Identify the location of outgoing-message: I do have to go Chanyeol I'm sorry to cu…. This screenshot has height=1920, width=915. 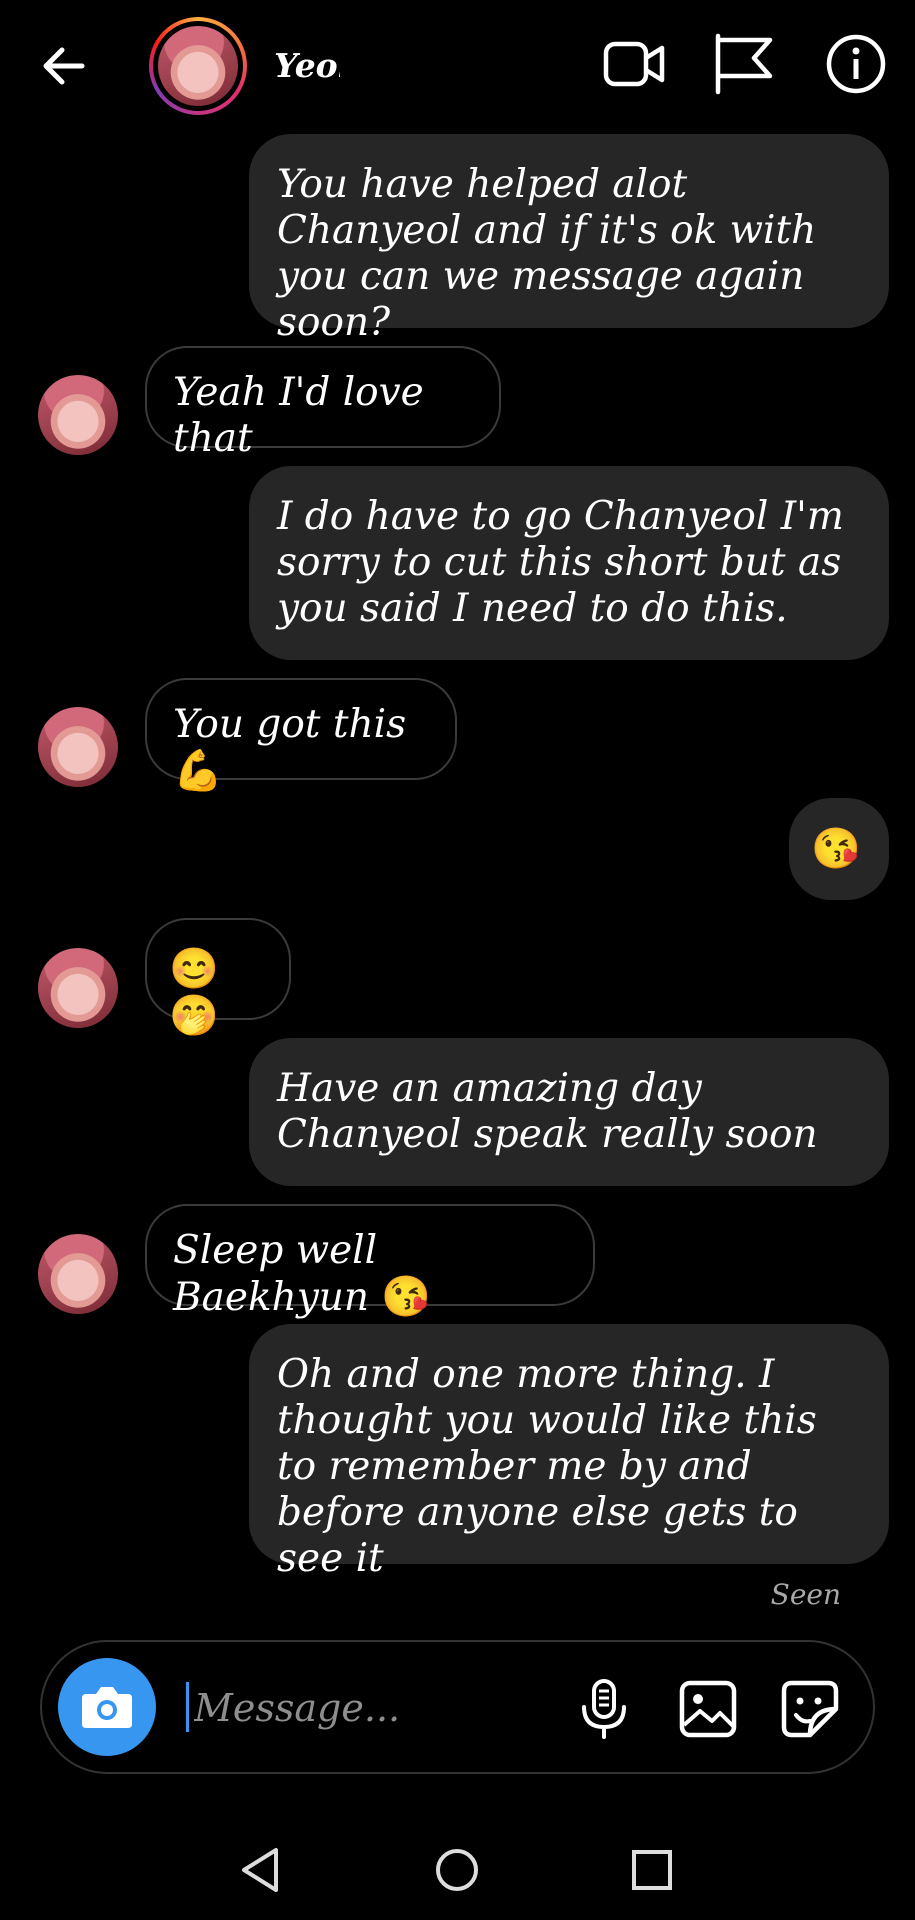
(569, 563).